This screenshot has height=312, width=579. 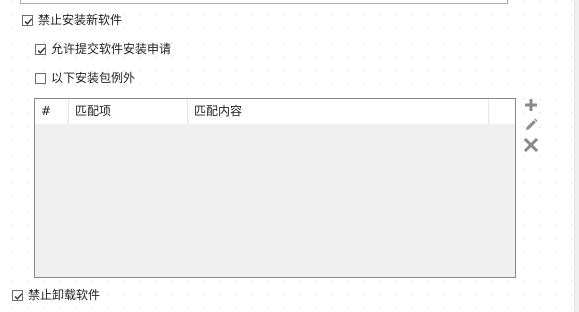 I want to click on allow-request-checkbox, so click(x=40, y=49).